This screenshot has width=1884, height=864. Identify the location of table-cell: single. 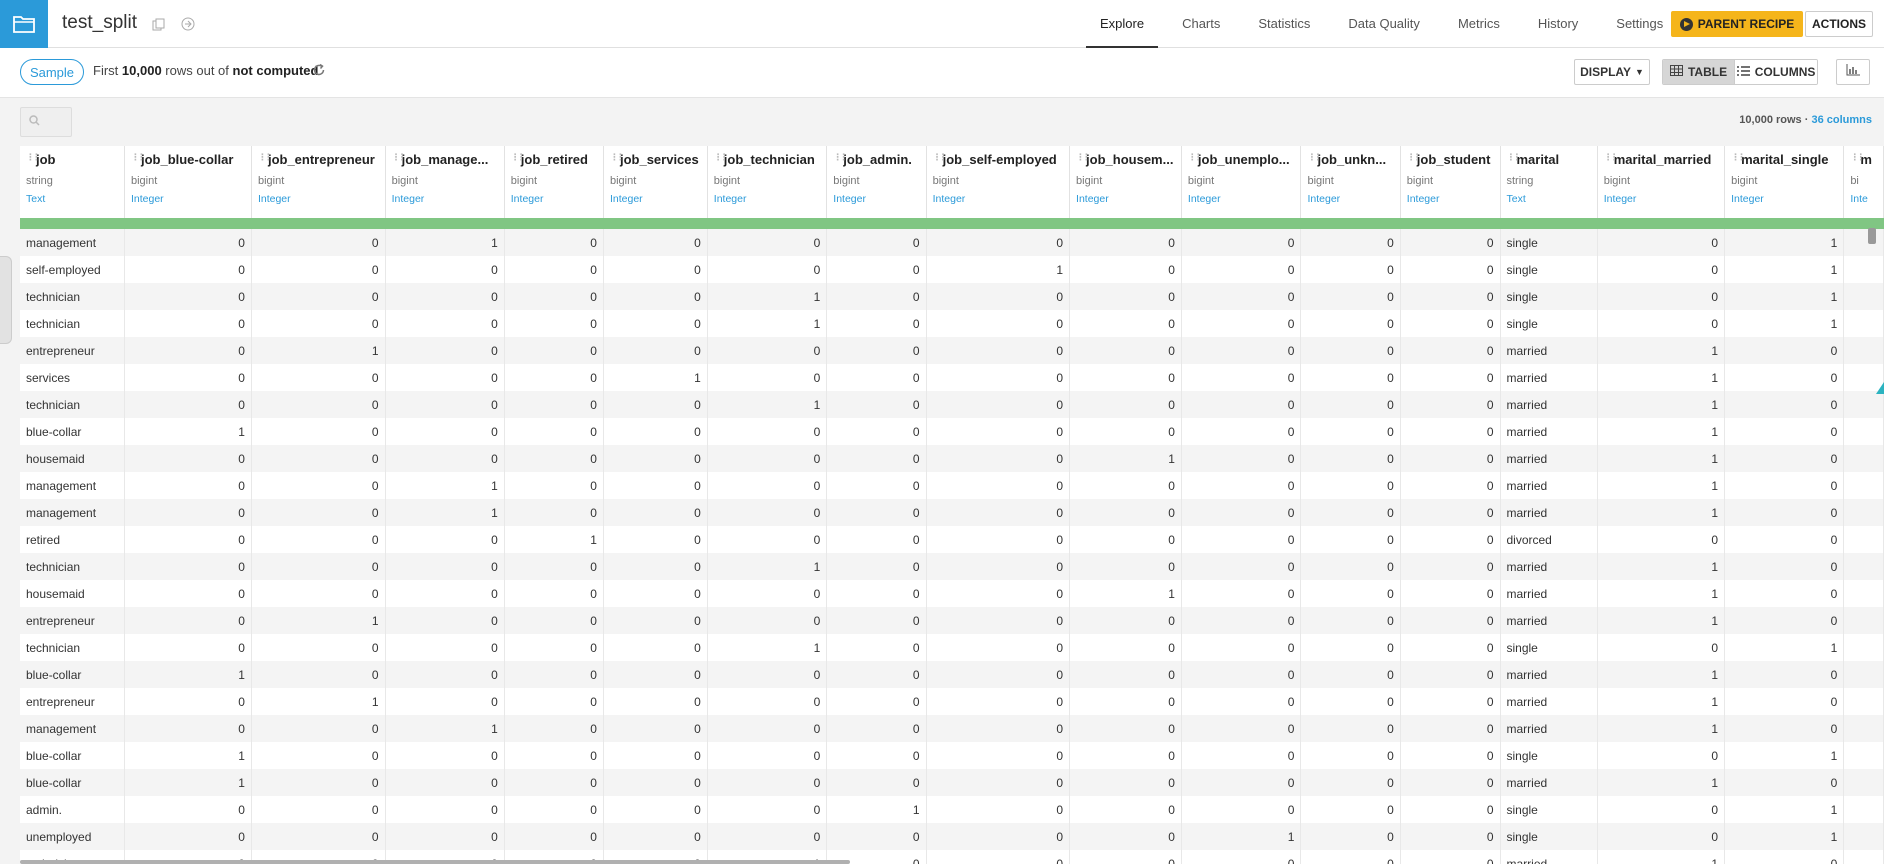
(1549, 809).